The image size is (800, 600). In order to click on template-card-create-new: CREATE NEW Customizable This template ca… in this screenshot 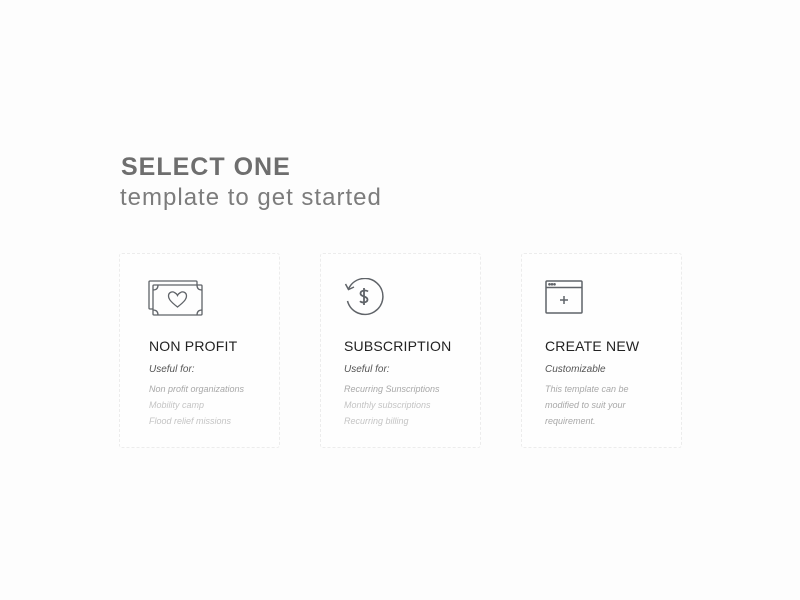, I will do `click(601, 350)`.